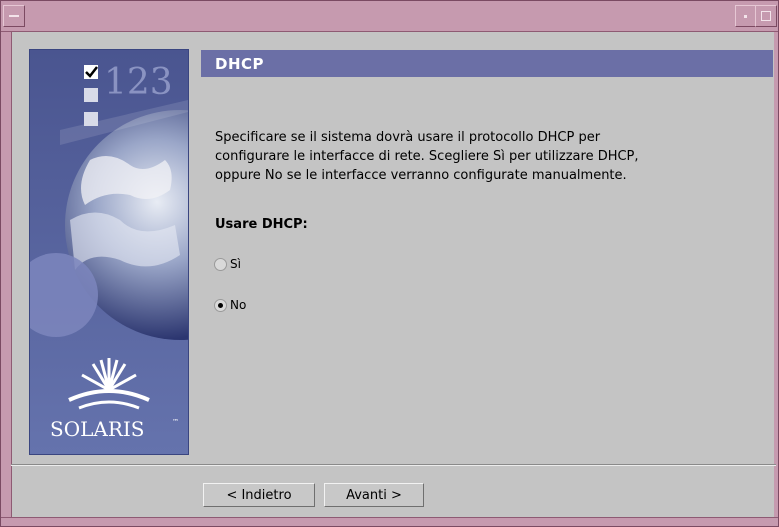  Describe the element at coordinates (97, 429) in the screenshot. I see `solaris-logo-text: SOLARIS` at that location.